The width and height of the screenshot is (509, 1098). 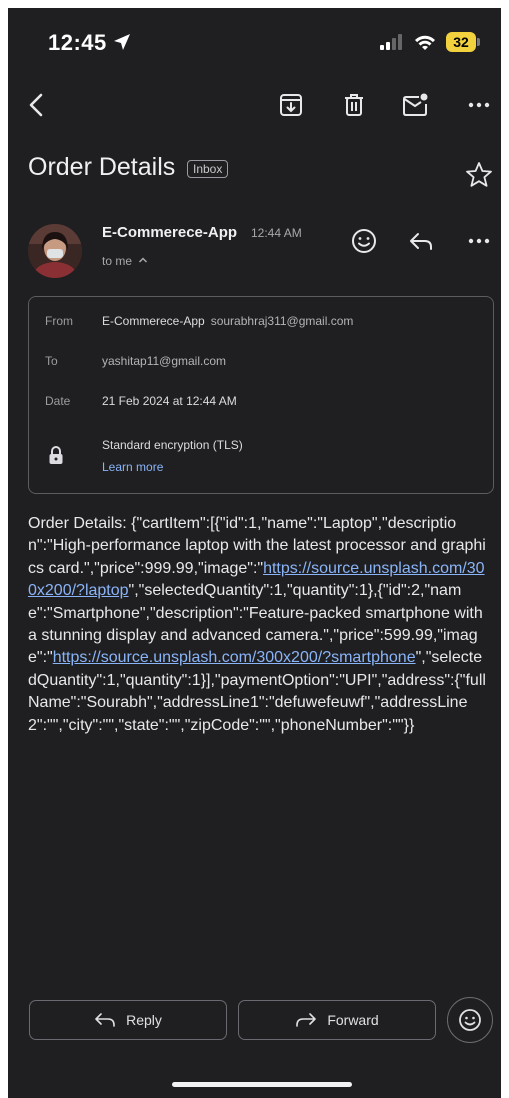 I want to click on reply-button-label: Reply, so click(x=144, y=1020).